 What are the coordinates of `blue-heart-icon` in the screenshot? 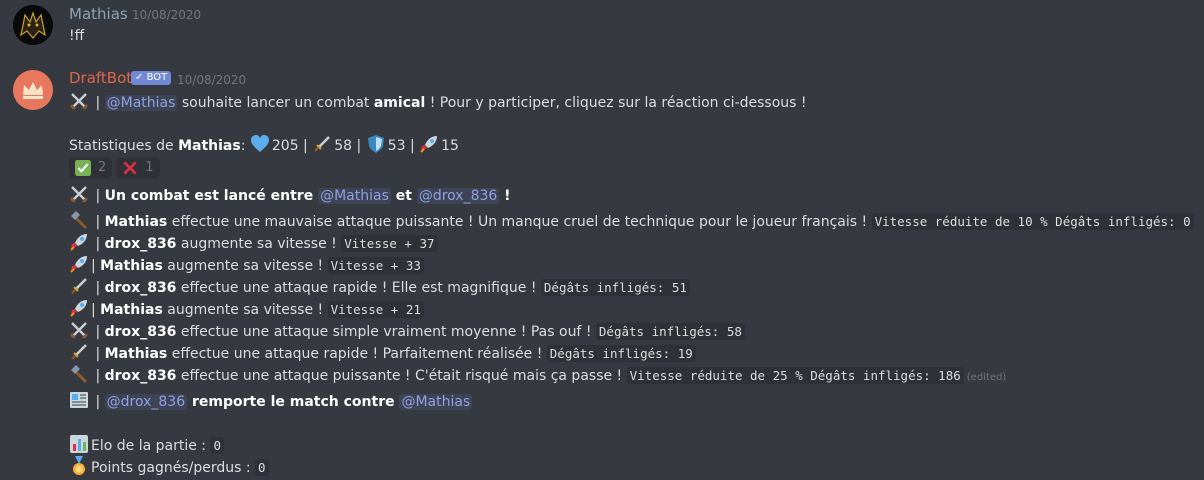 It's located at (260, 144).